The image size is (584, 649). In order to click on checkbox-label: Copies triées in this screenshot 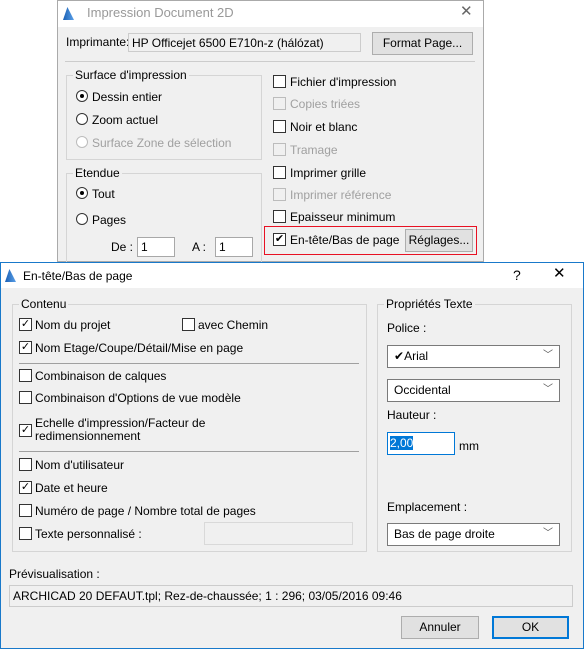, I will do `click(325, 104)`.